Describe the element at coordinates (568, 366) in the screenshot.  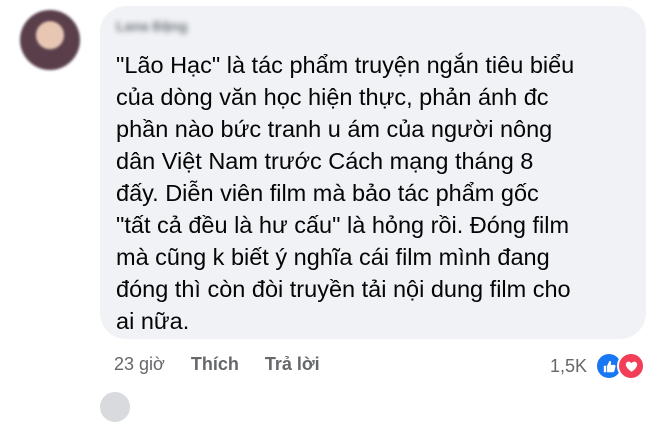
I see `reaction-count: 1,5K` at that location.